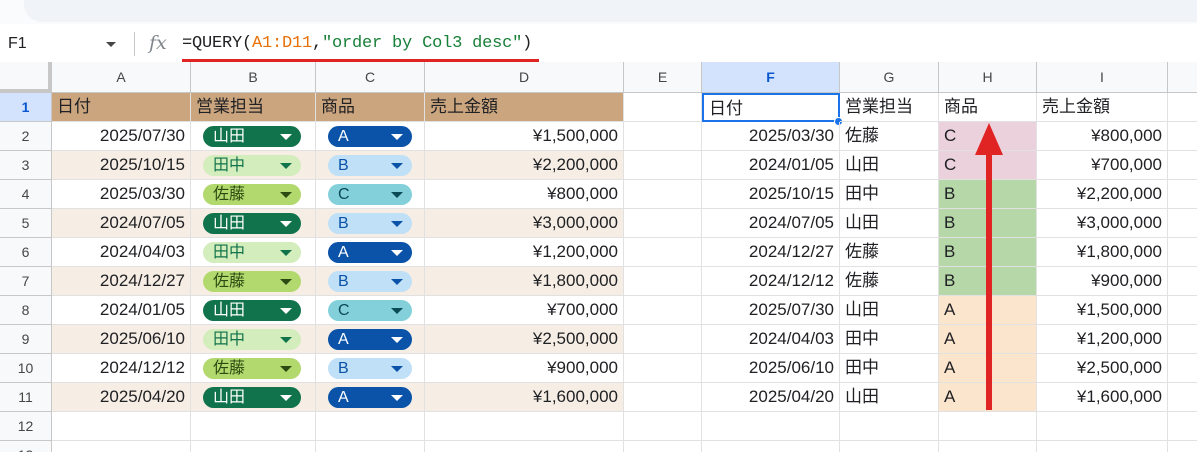 This screenshot has height=452, width=1197. What do you see at coordinates (1102, 281) in the screenshot?
I see `result-amount-cell: ¥900,000` at bounding box center [1102, 281].